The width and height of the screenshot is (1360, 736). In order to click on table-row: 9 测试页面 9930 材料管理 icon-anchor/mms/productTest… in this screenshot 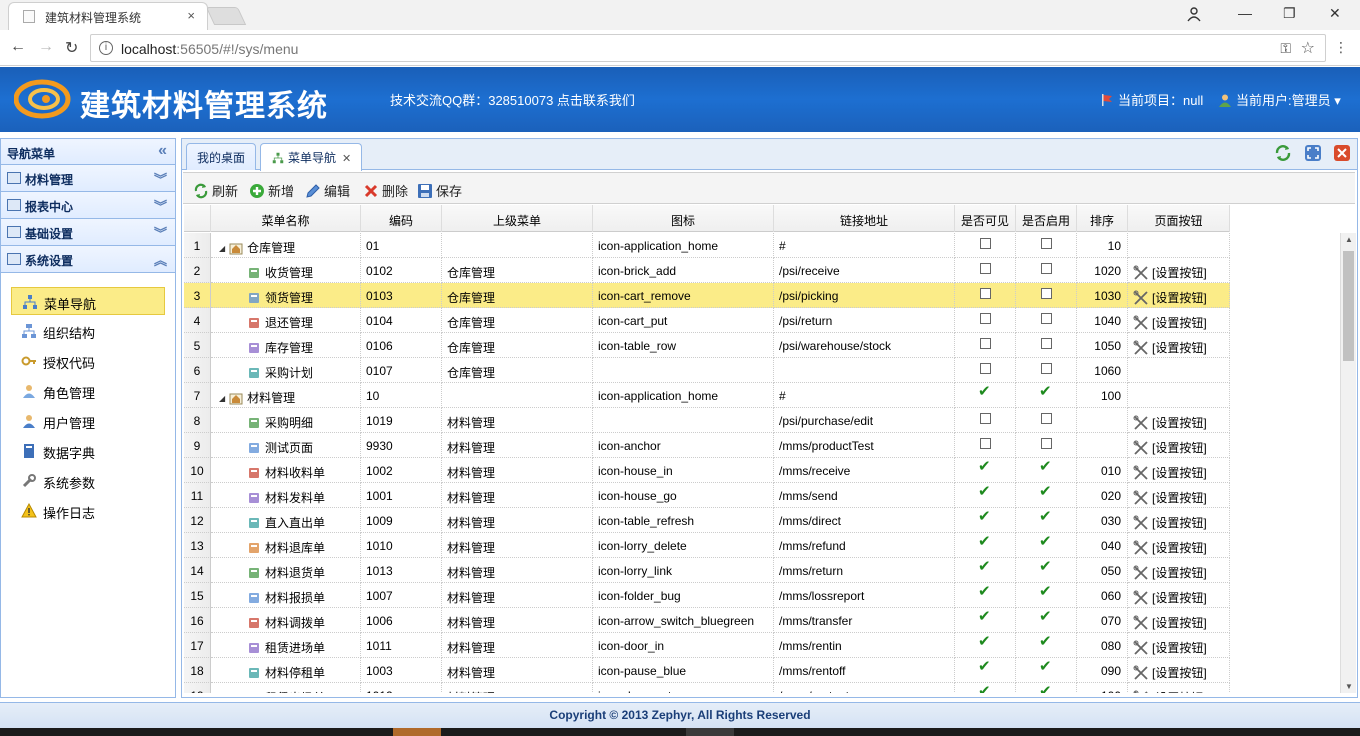, I will do `click(707, 445)`.